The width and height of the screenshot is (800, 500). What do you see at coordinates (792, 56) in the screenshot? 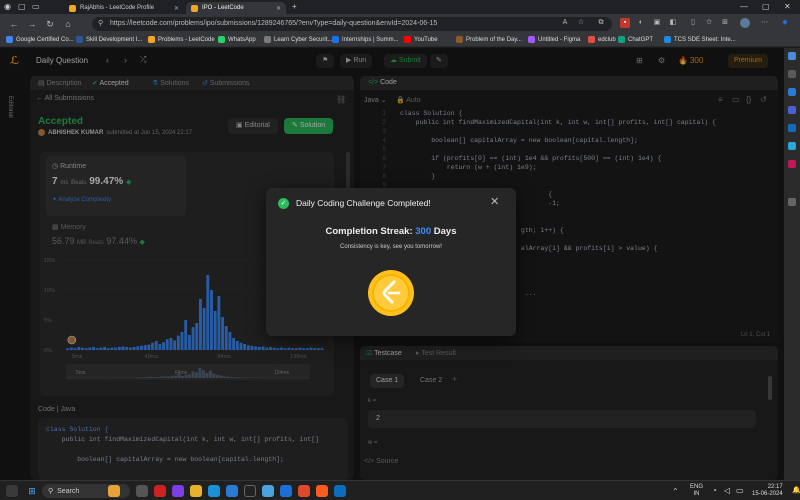
I see `search-icon` at bounding box center [792, 56].